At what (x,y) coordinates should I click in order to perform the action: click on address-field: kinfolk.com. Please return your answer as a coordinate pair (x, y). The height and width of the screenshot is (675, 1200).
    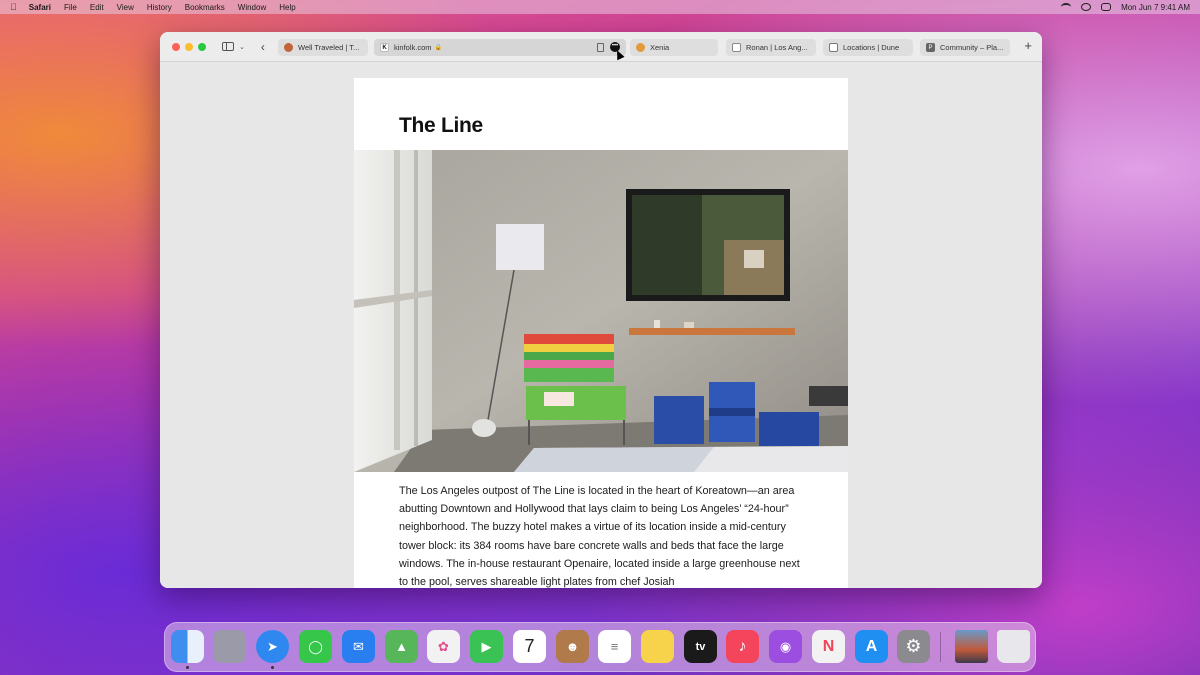
    Looking at the image, I should click on (413, 47).